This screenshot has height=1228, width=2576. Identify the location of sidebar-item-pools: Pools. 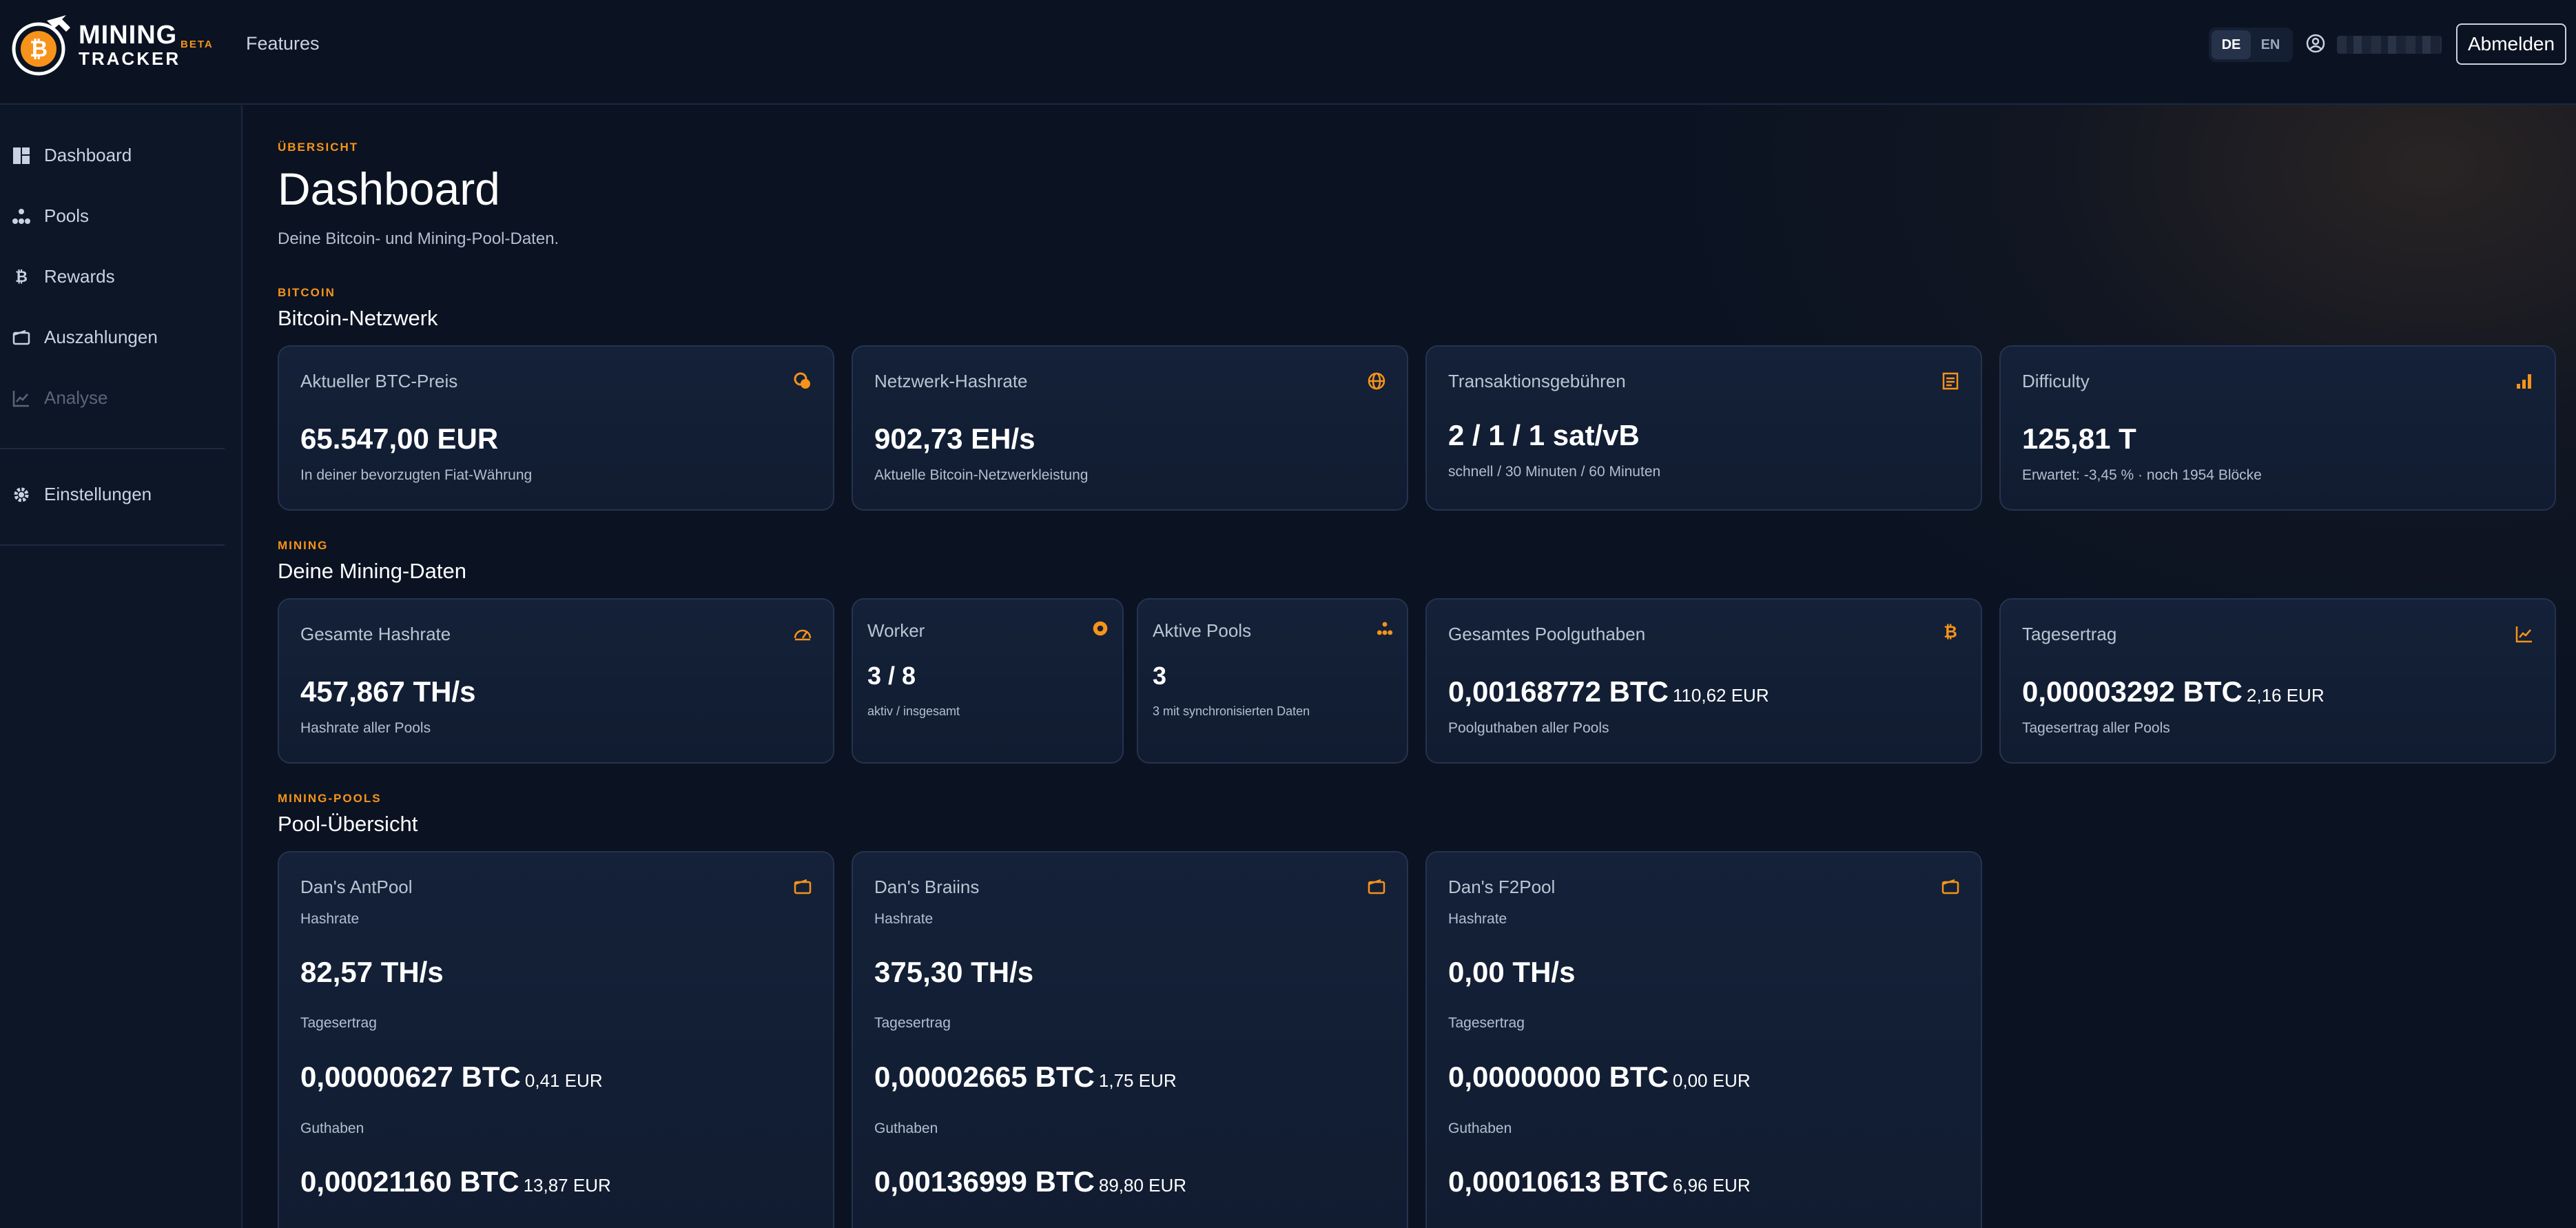
(50, 216).